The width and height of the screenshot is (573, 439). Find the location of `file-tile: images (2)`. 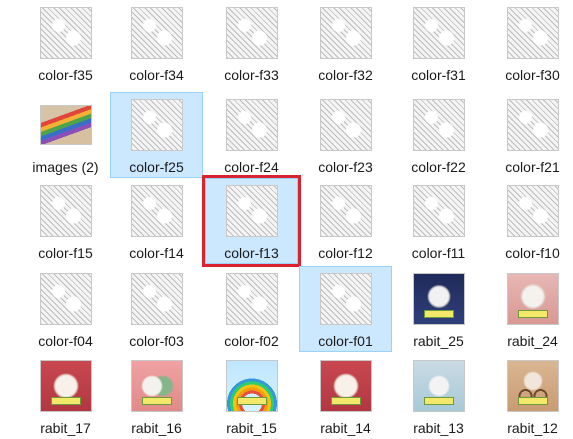

file-tile: images (2) is located at coordinates (65, 135).